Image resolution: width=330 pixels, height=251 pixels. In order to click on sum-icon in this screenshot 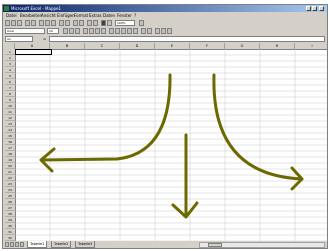, I will do `click(75, 23)`.